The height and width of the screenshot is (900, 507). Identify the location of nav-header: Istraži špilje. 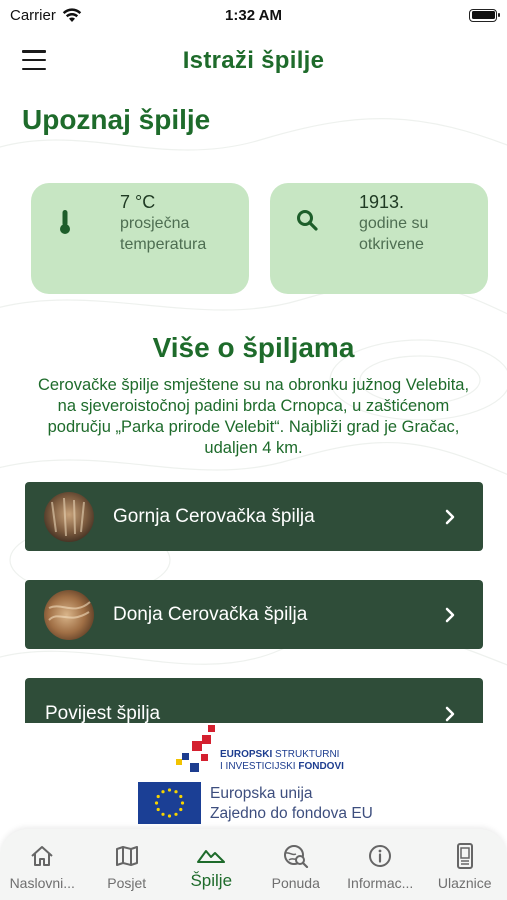
(253, 61).